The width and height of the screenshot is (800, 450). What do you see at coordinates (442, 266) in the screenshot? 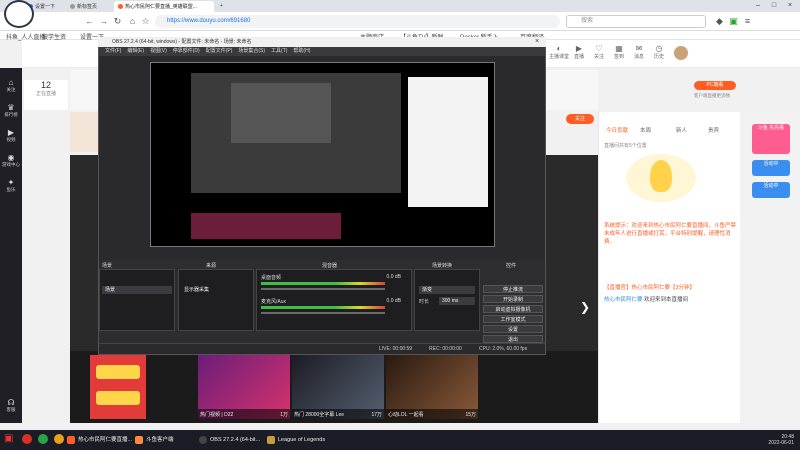
I see `dock-title-transitions: 场景转换` at bounding box center [442, 266].